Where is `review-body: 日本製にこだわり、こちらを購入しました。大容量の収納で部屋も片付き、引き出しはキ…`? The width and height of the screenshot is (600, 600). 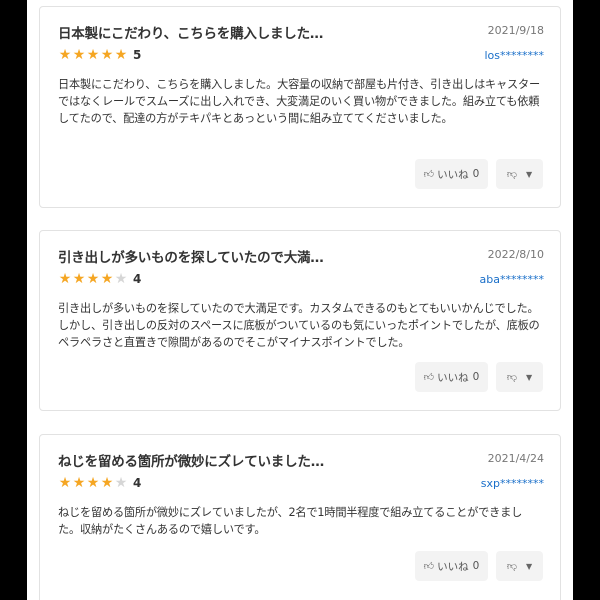
review-body: 日本製にこだわり、こちらを購入しました。大容量の収納で部屋も片付き、引き出しはキ… is located at coordinates (299, 101).